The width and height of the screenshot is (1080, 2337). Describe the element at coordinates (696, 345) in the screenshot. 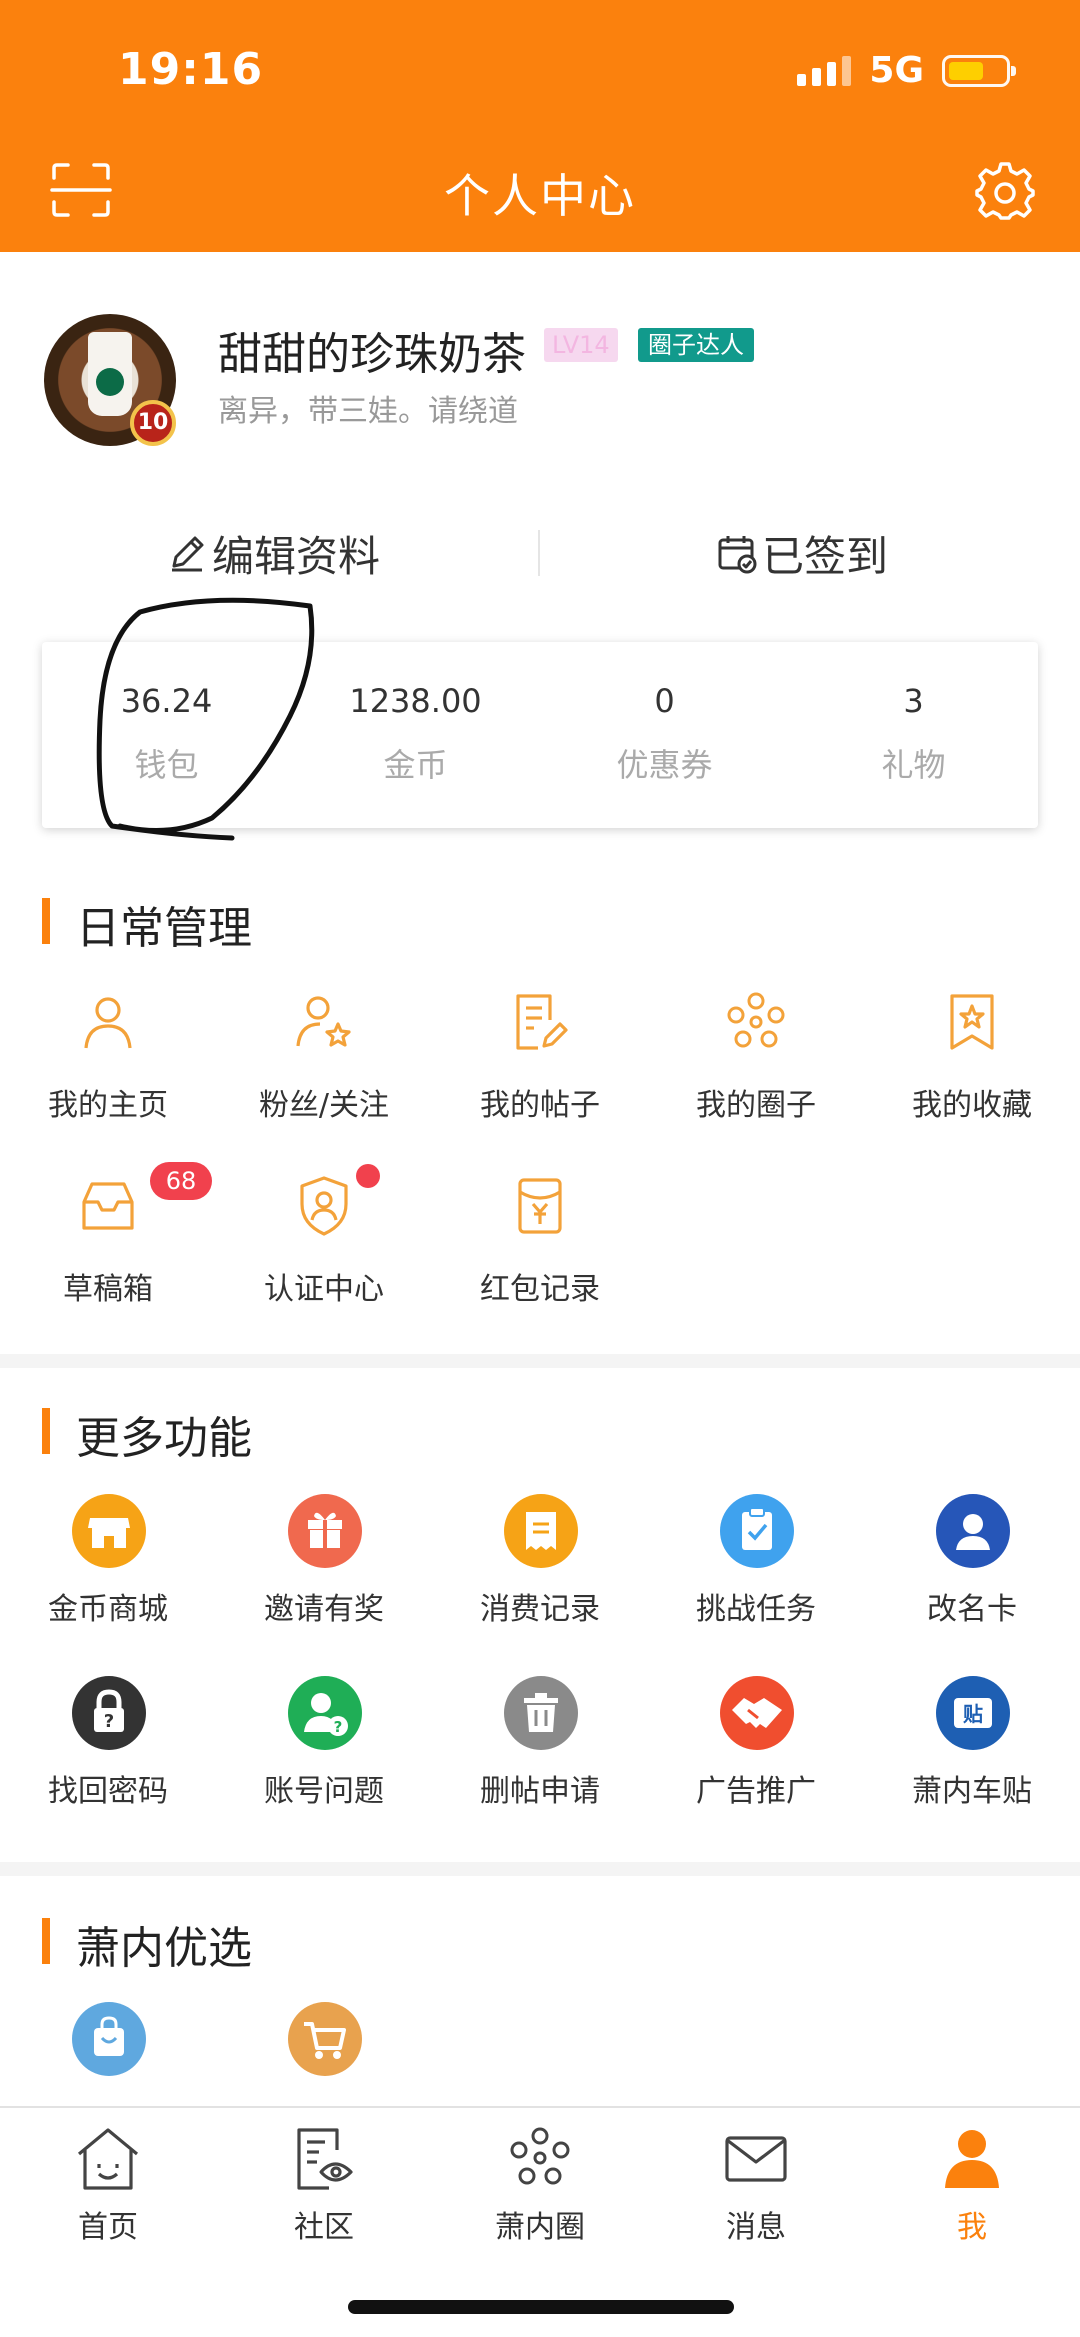

I see `circle-expert-badge: 圈子达人` at that location.